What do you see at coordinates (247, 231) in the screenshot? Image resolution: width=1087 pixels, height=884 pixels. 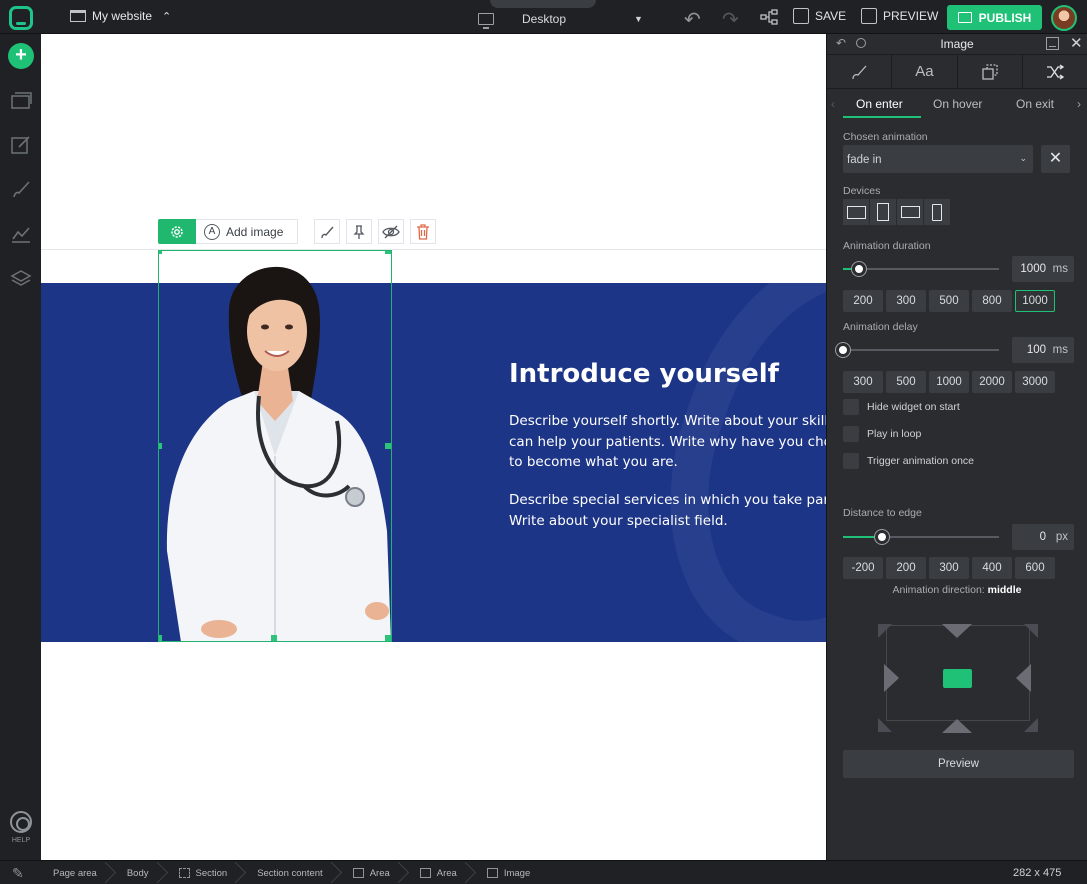 I see `add-image-button: A Add image` at bounding box center [247, 231].